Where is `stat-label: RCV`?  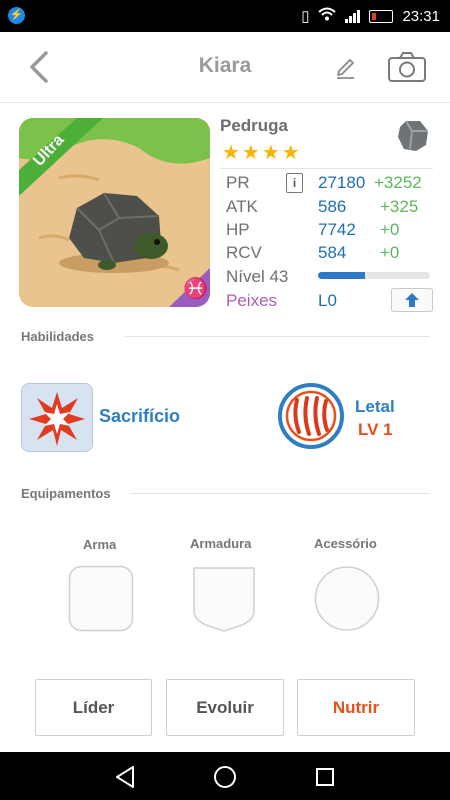
stat-label: RCV is located at coordinates (244, 252).